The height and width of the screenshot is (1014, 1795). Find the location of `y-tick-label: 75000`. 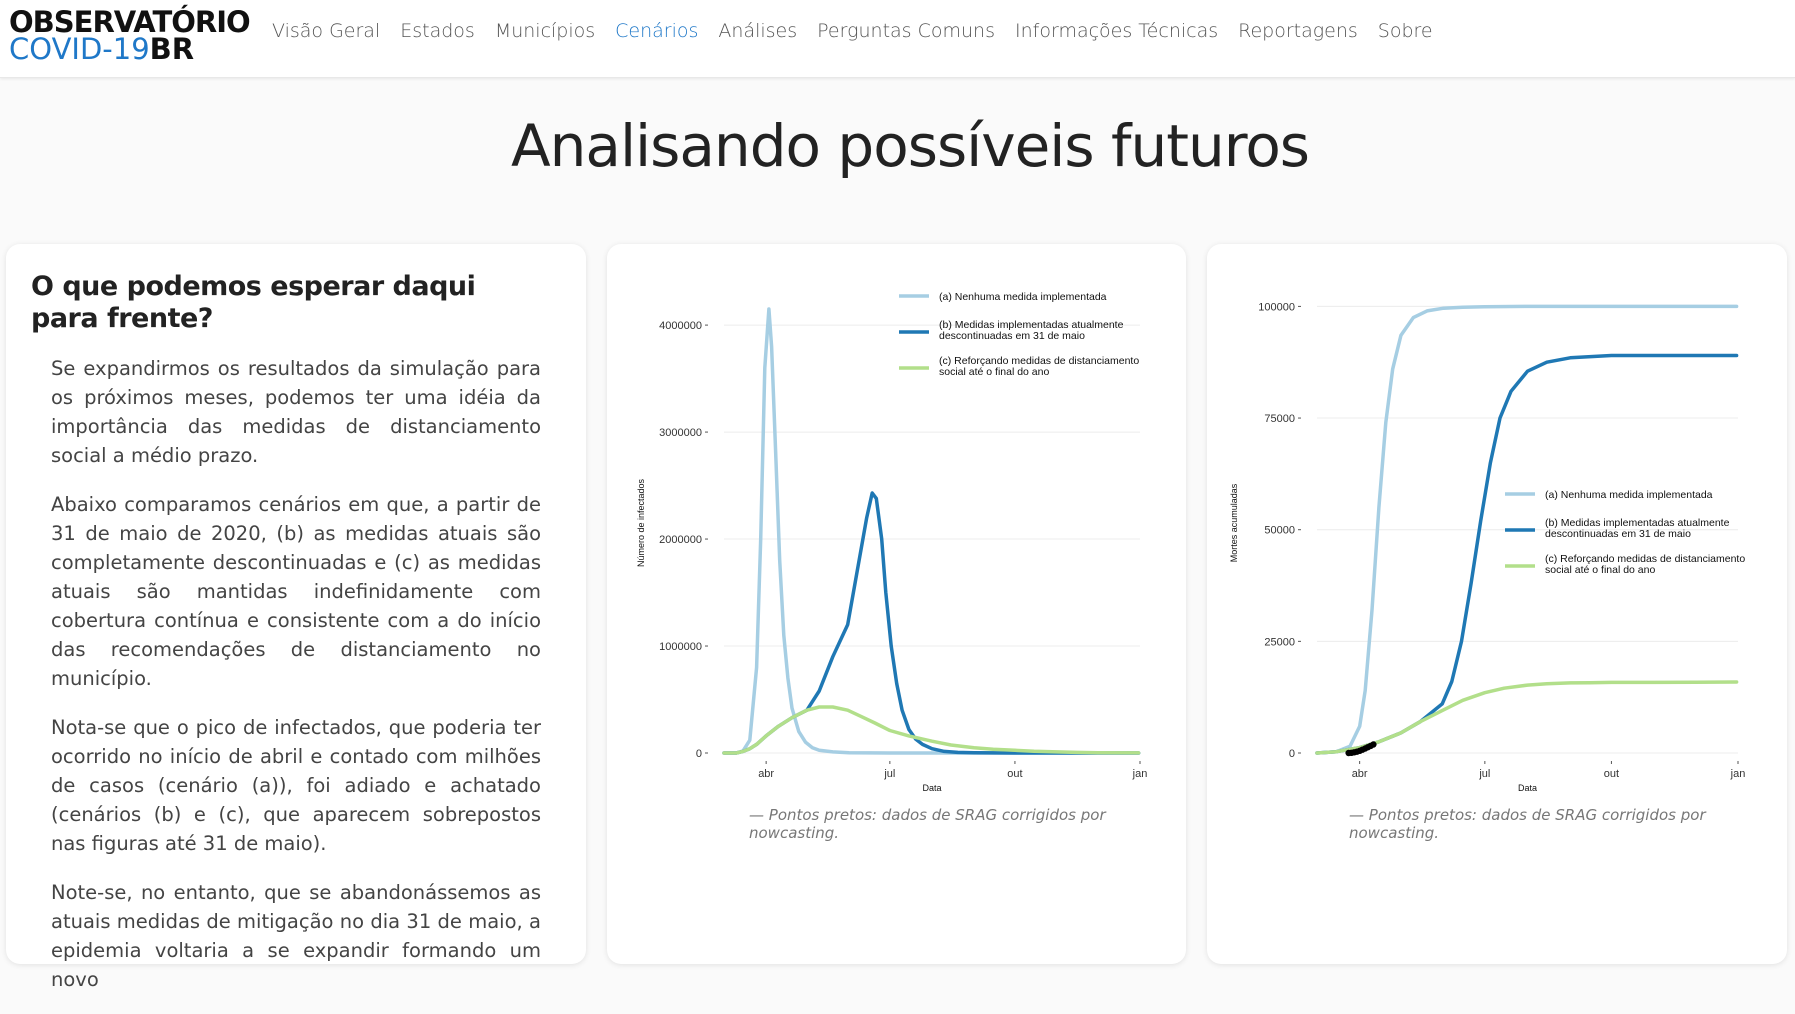

y-tick-label: 75000 is located at coordinates (1279, 419).